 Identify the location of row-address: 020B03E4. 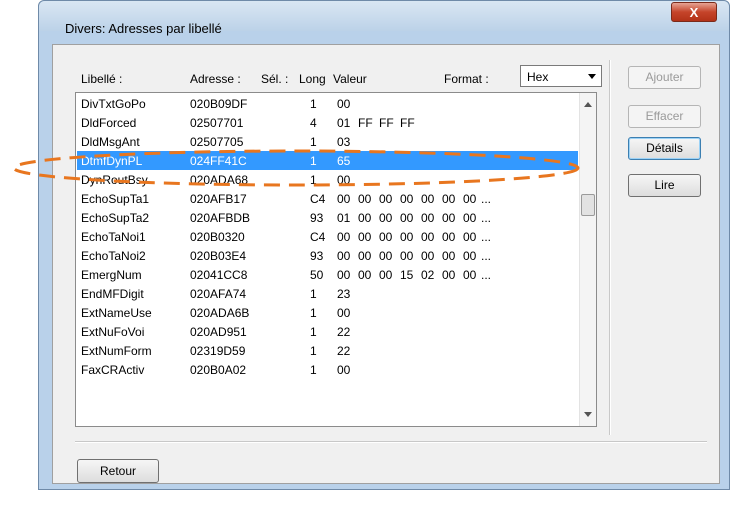
(218, 256).